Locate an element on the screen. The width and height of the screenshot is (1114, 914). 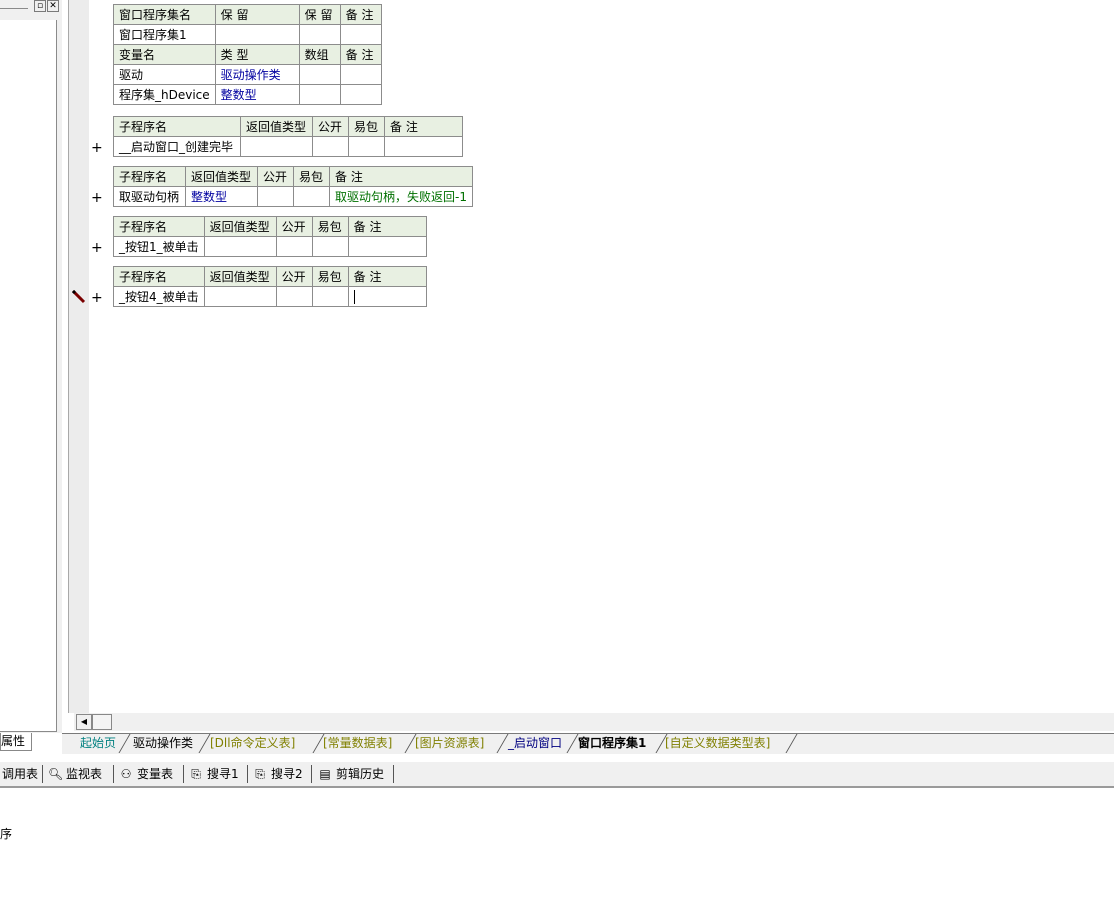
output-text: 序 is located at coordinates (6, 834).